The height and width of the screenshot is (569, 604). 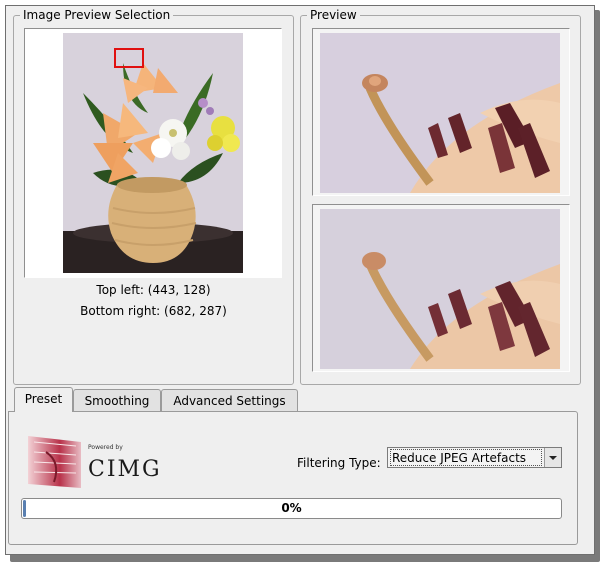 I want to click on image-preview-selection-title: Image Preview Selection, so click(x=97, y=15).